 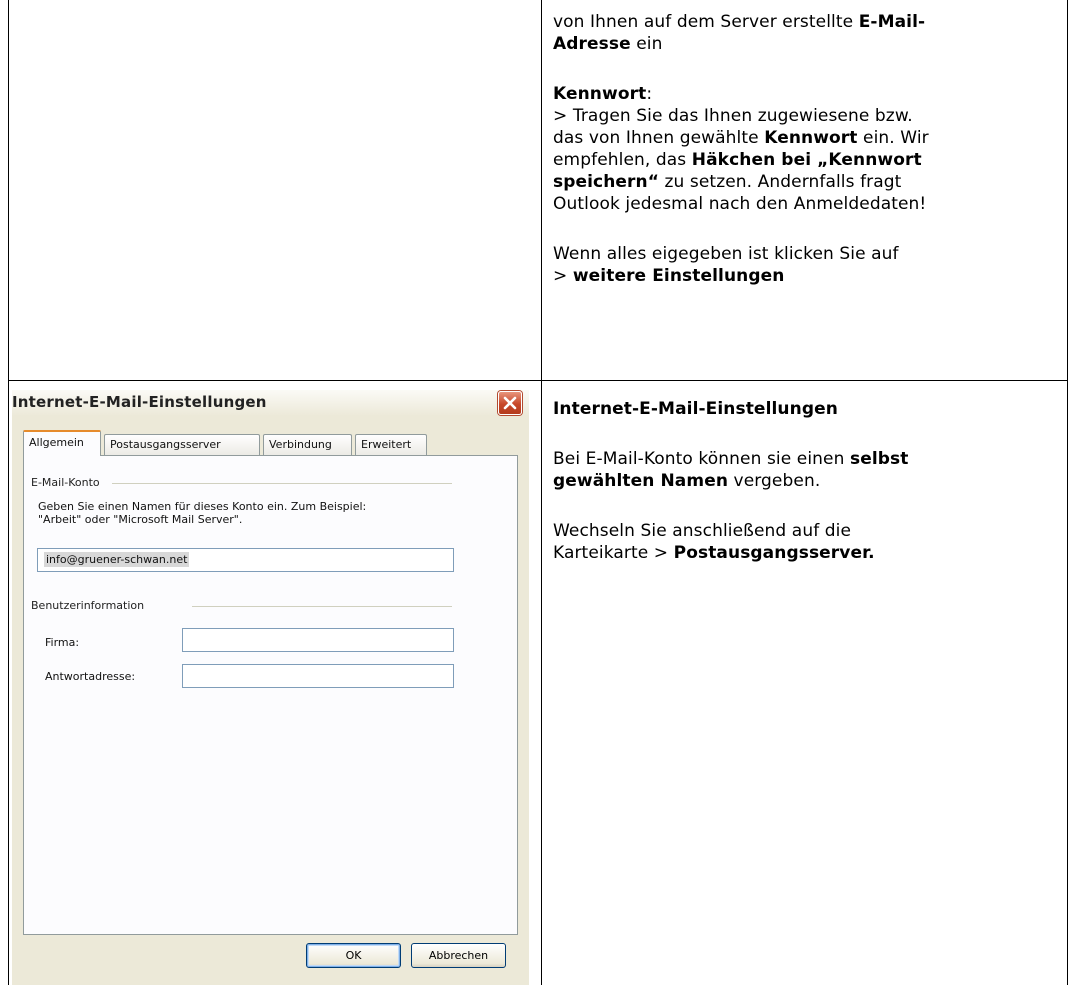 I want to click on text-bold: E-Mail-, so click(x=892, y=22).